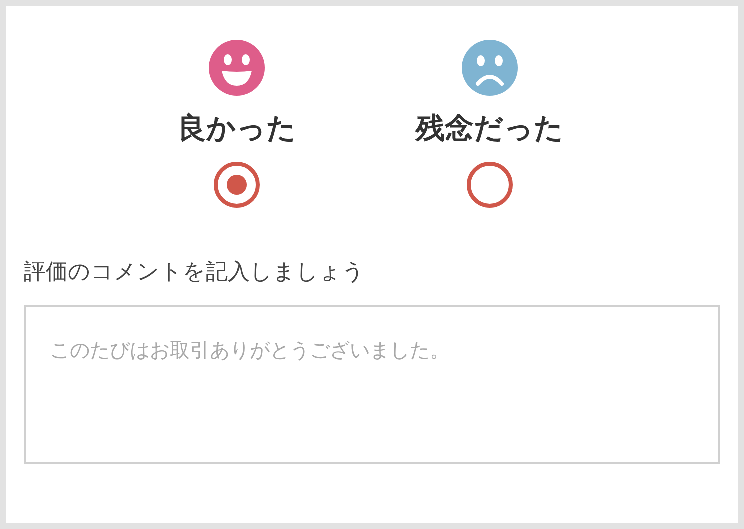 The height and width of the screenshot is (529, 744). What do you see at coordinates (194, 273) in the screenshot?
I see `comment-label: 評価のコメントを記入しましょう` at bounding box center [194, 273].